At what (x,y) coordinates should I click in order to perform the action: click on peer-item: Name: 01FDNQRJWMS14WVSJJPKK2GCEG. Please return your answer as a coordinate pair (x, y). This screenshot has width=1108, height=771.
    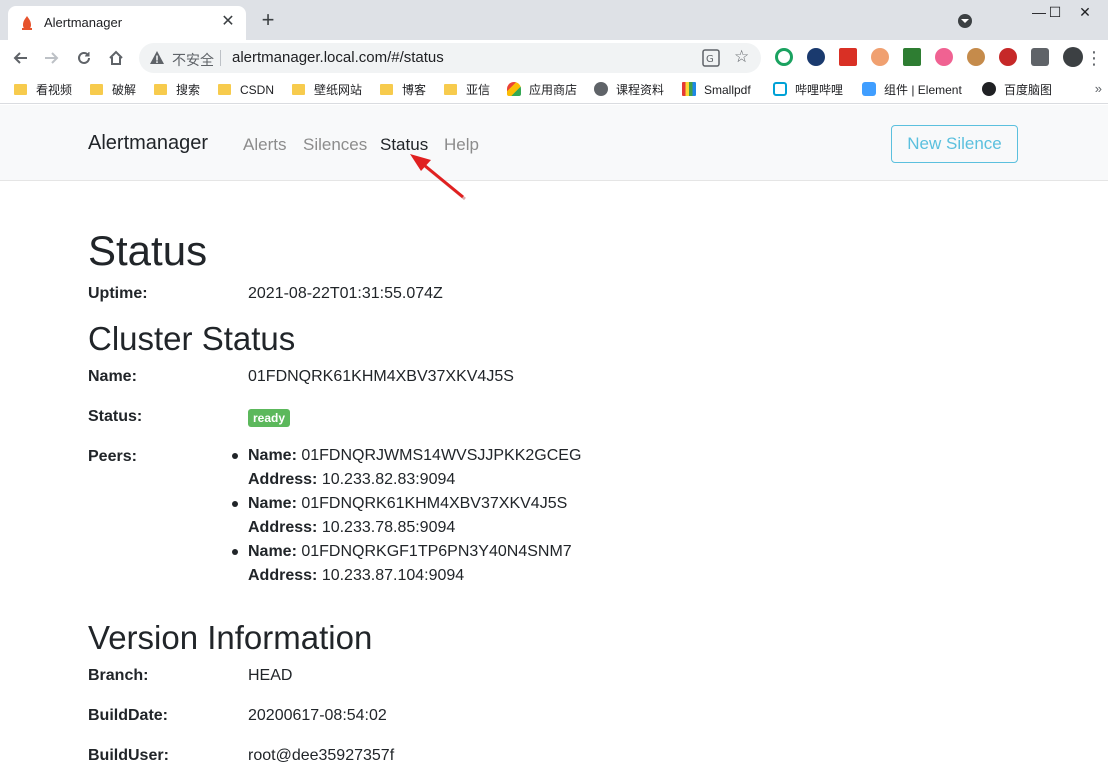
    Looking at the image, I should click on (406, 456).